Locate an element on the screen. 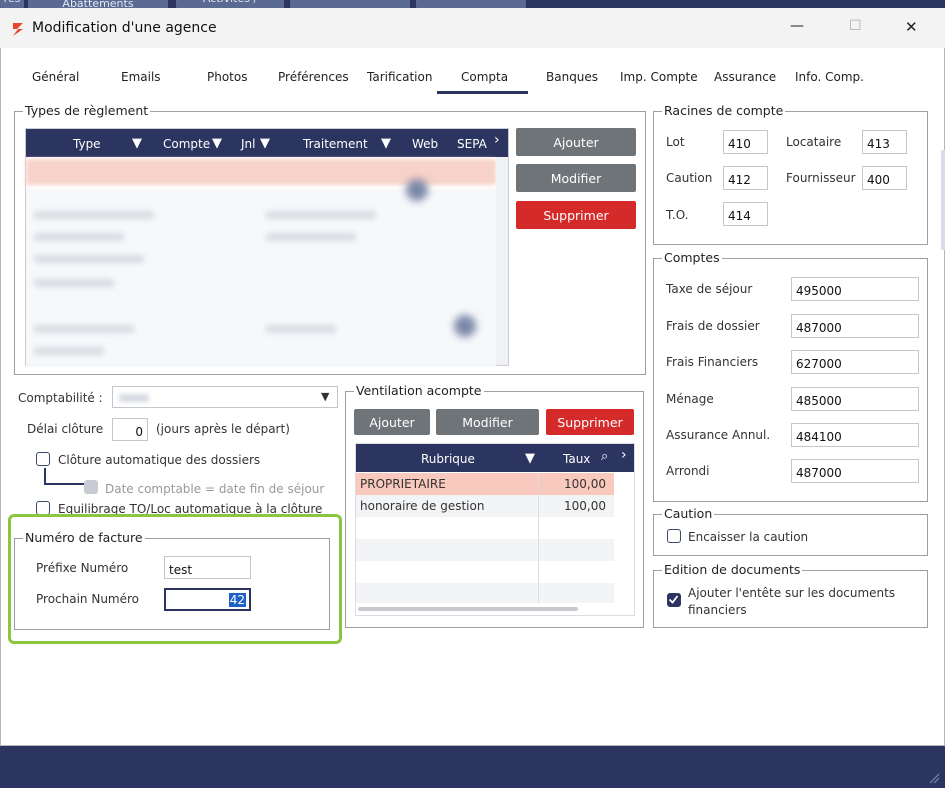 This screenshot has height=788, width=945. date-comptable-checkbox is located at coordinates (91, 487).